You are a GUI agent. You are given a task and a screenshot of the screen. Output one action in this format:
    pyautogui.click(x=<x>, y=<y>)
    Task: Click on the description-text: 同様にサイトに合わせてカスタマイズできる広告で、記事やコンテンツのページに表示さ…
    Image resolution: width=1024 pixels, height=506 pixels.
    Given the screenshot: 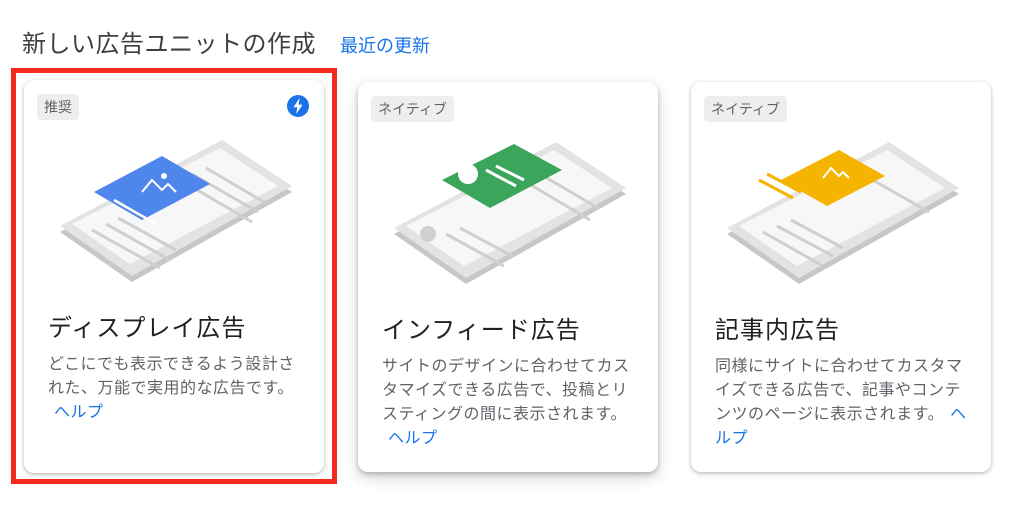 What is the action you would take?
    pyautogui.click(x=839, y=389)
    